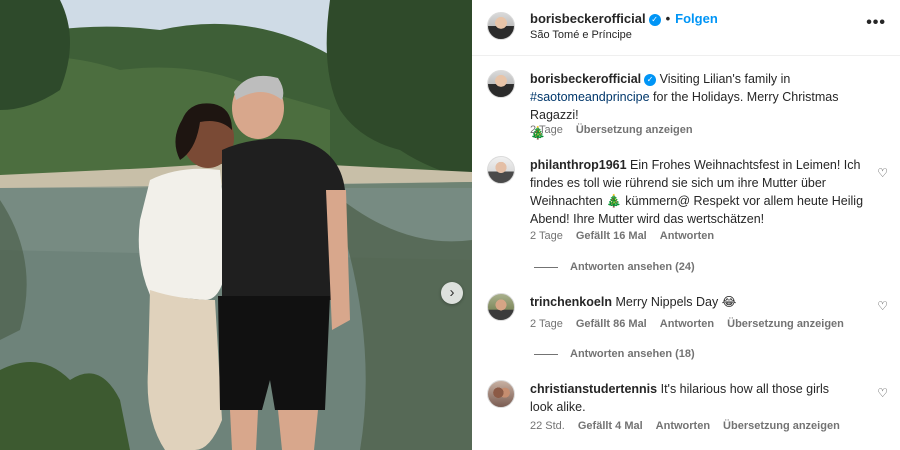 This screenshot has width=900, height=450. I want to click on comment-likes: Gefällt 16 Mal, so click(611, 236).